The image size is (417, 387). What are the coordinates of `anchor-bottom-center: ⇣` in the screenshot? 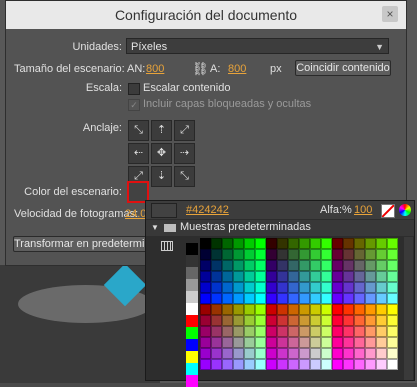 It's located at (161, 176).